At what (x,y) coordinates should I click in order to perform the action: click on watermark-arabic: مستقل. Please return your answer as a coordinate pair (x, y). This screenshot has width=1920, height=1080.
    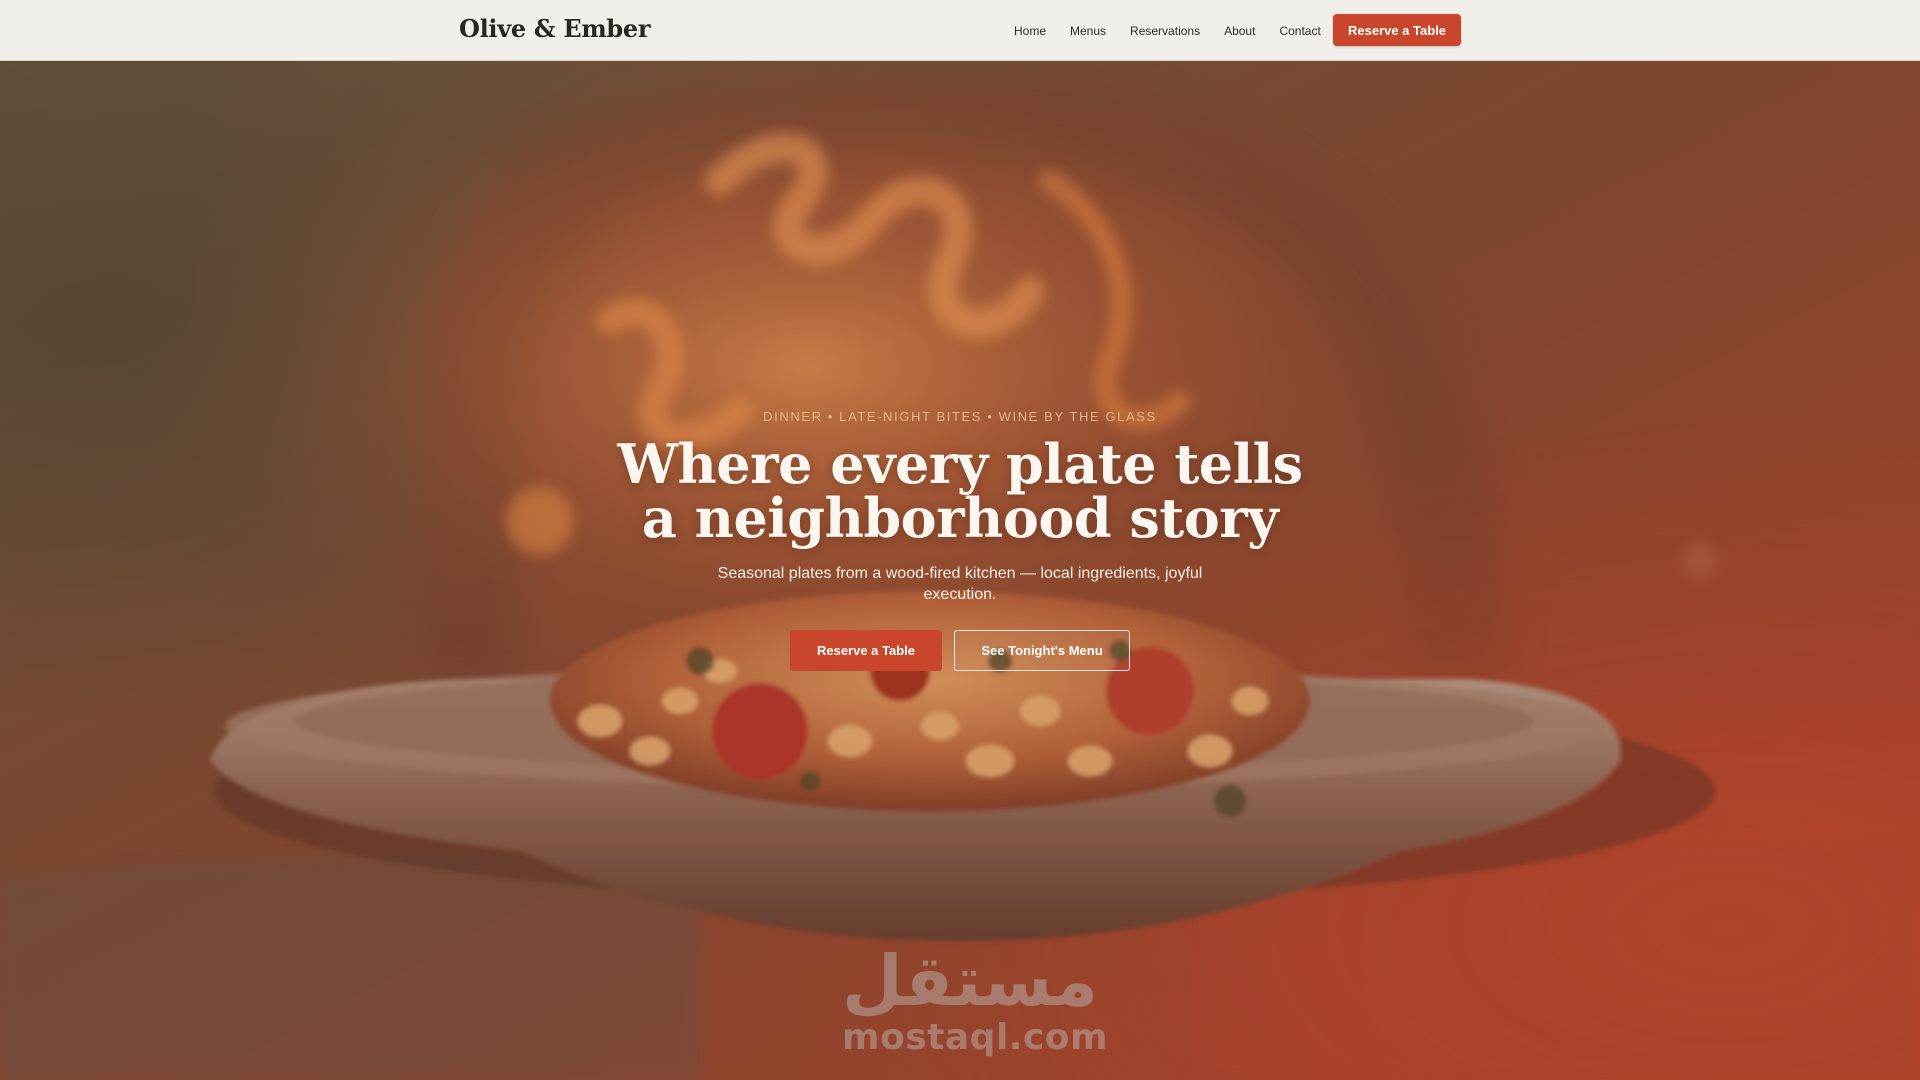
    Looking at the image, I should click on (970, 981).